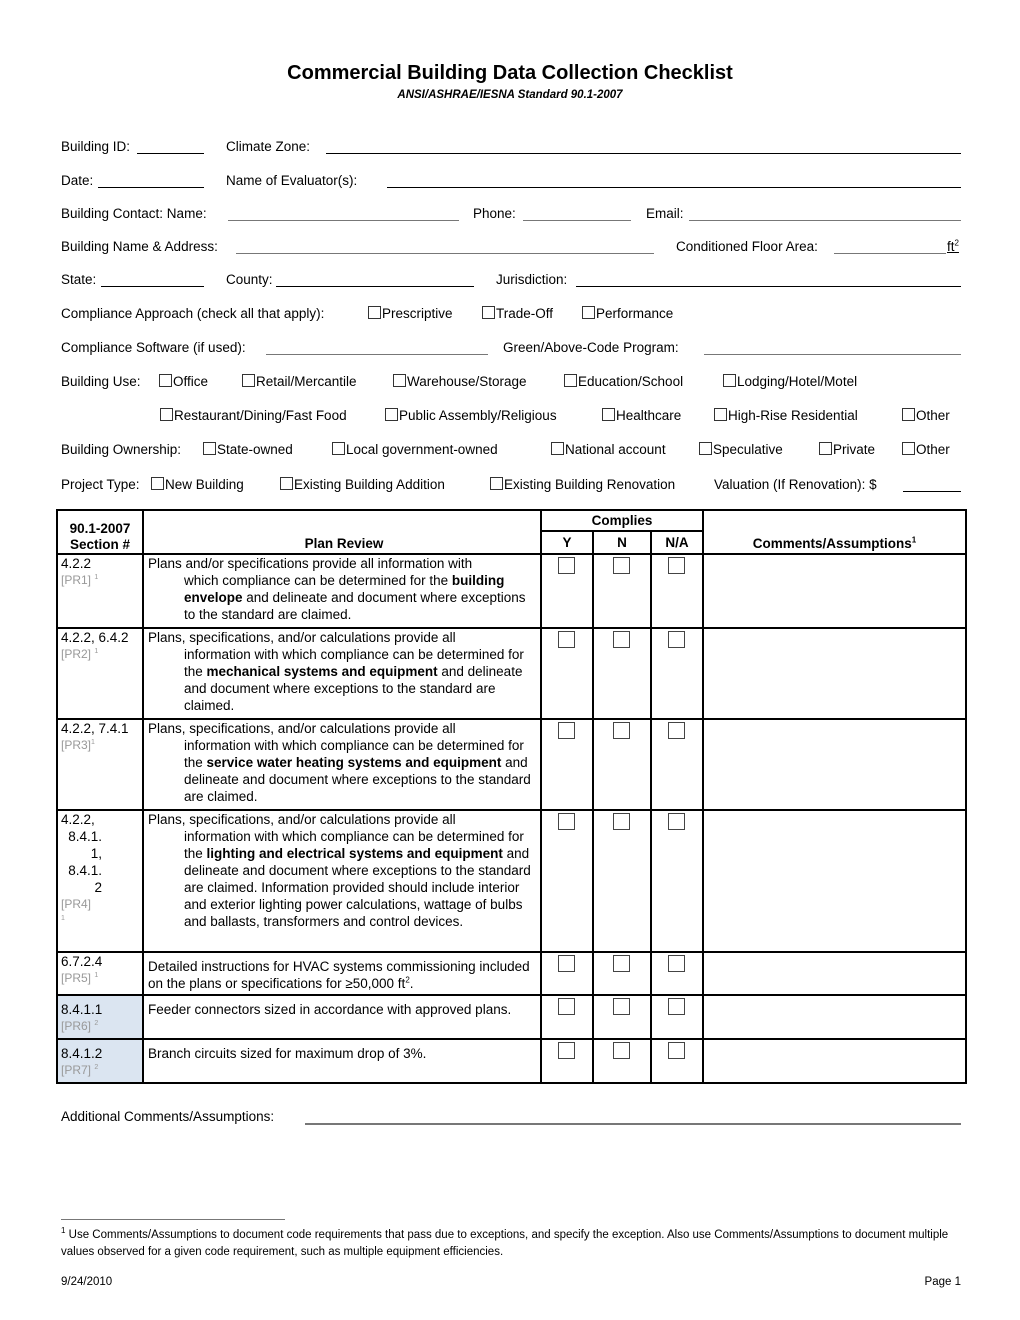 The width and height of the screenshot is (1020, 1320). What do you see at coordinates (890, 253) in the screenshot?
I see `floor-area-field` at bounding box center [890, 253].